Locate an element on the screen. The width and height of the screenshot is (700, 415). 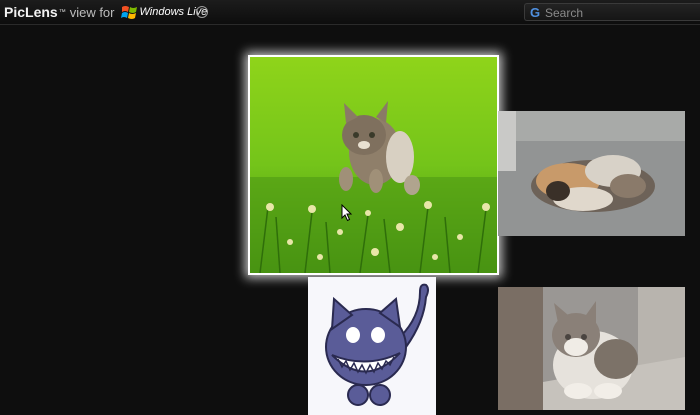
gallery-thumbnail-cartoon-cat is located at coordinates (372, 346).